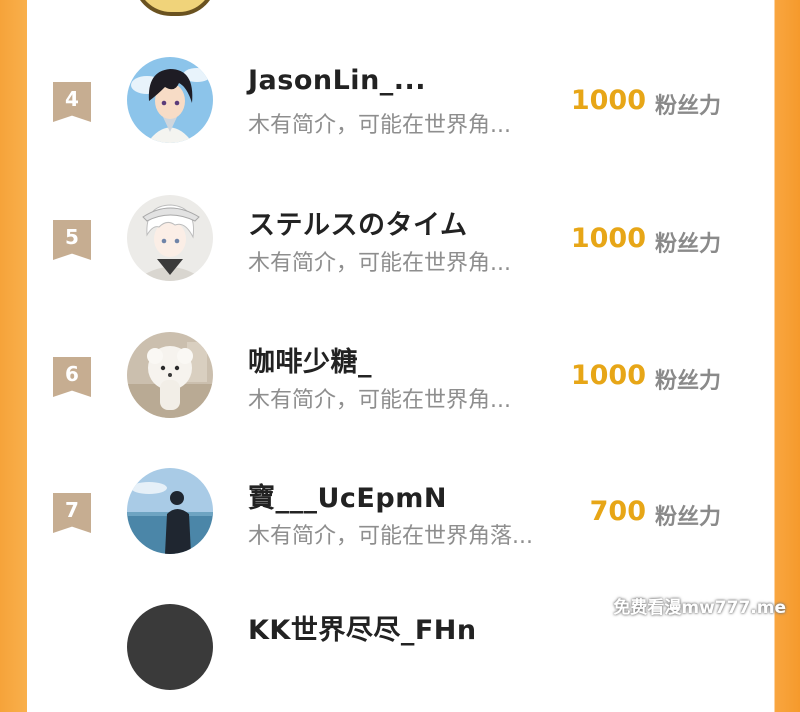  I want to click on user-name: 咖啡少糖_, so click(310, 359).